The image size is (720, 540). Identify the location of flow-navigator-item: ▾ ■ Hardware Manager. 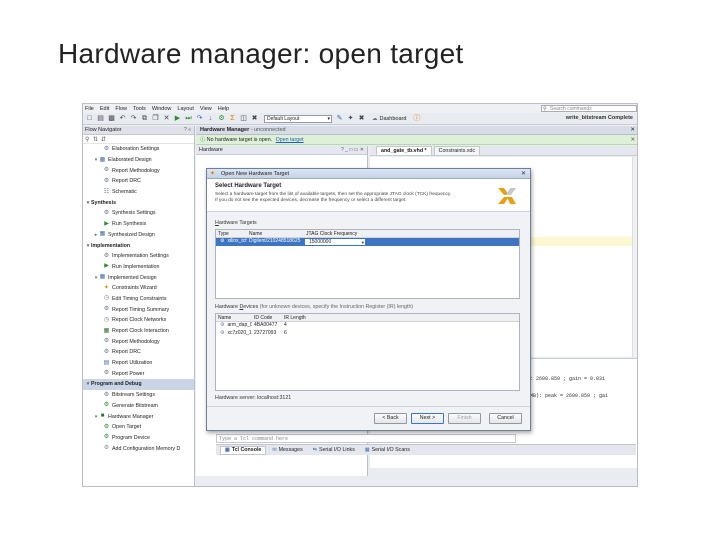
(138, 416).